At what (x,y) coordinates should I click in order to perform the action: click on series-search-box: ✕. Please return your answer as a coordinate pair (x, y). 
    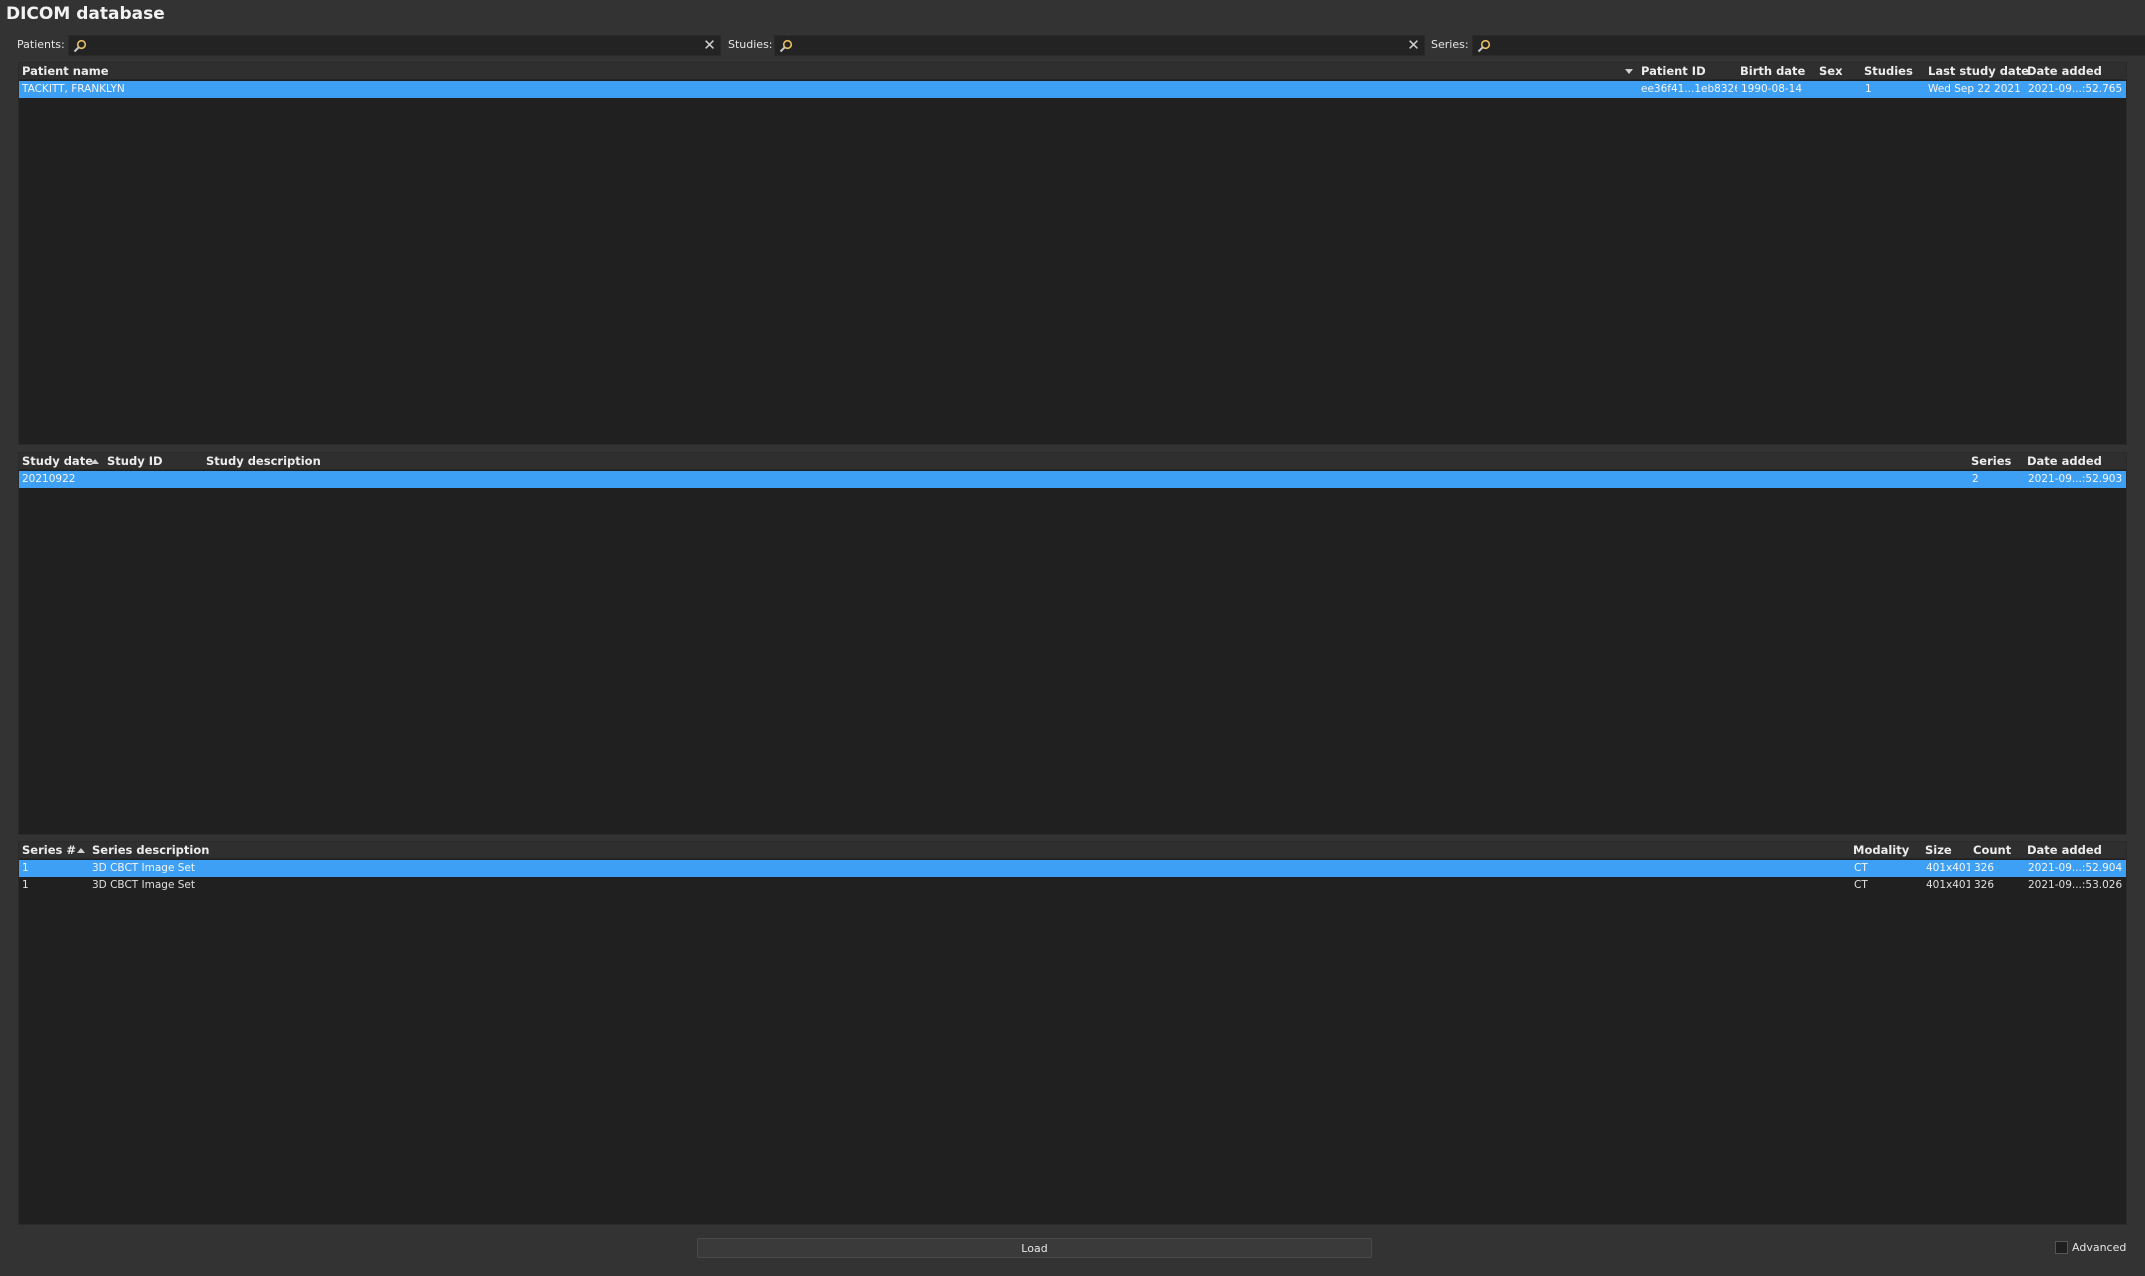
    Looking at the image, I should click on (1808, 45).